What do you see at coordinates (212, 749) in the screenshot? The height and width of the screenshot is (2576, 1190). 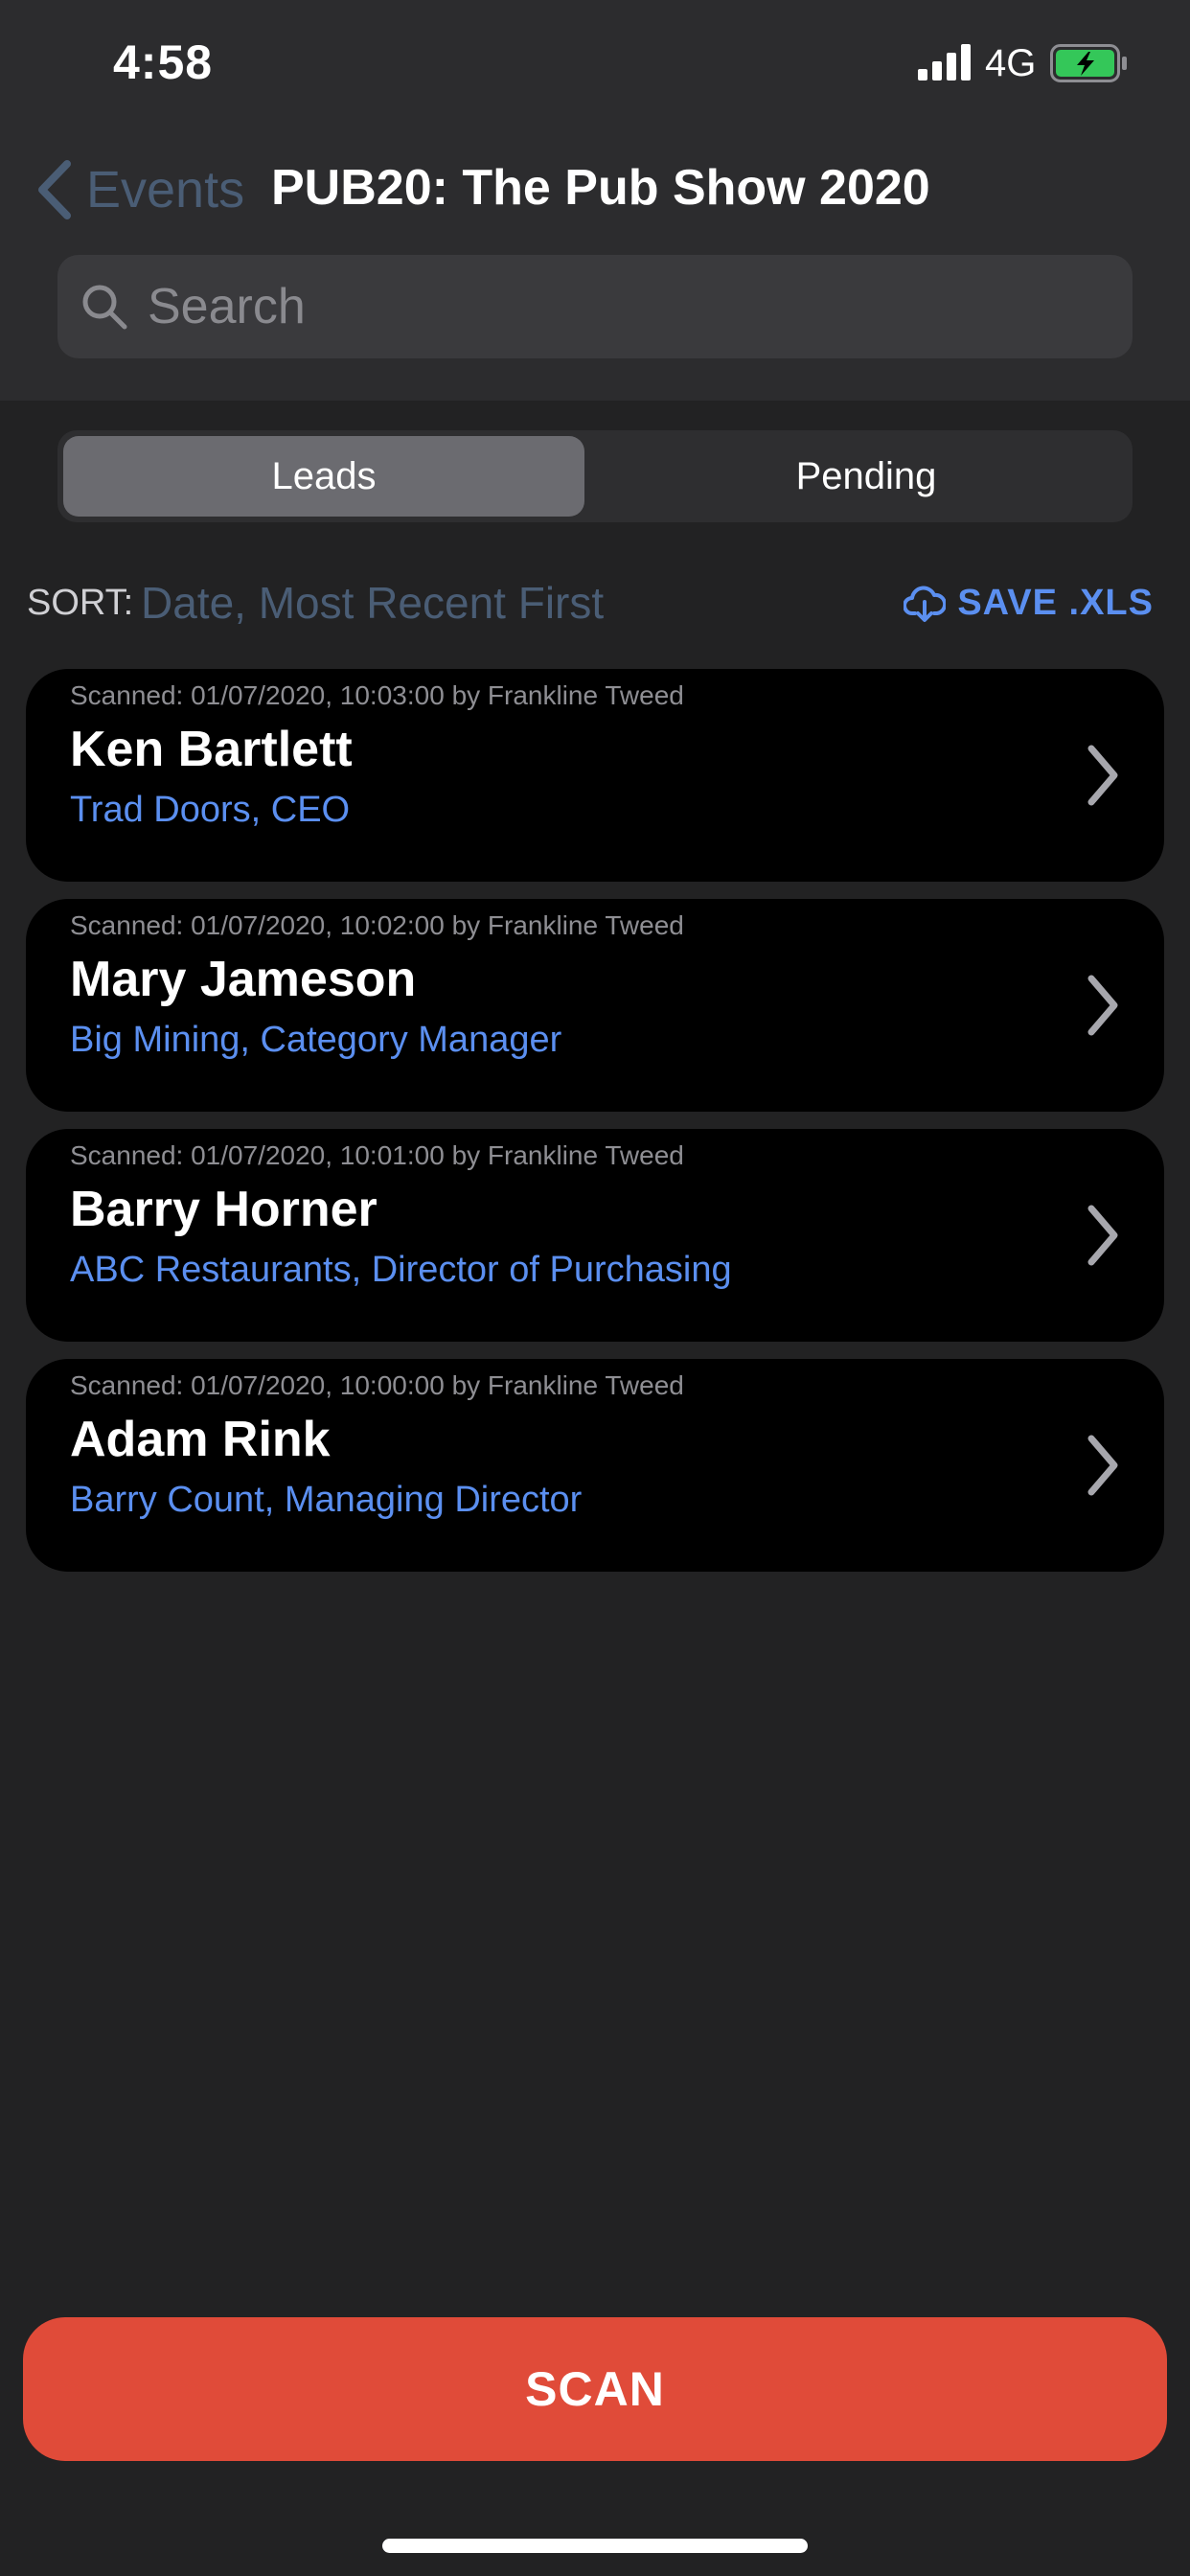 I see `lead-name: Ken Bartlett` at bounding box center [212, 749].